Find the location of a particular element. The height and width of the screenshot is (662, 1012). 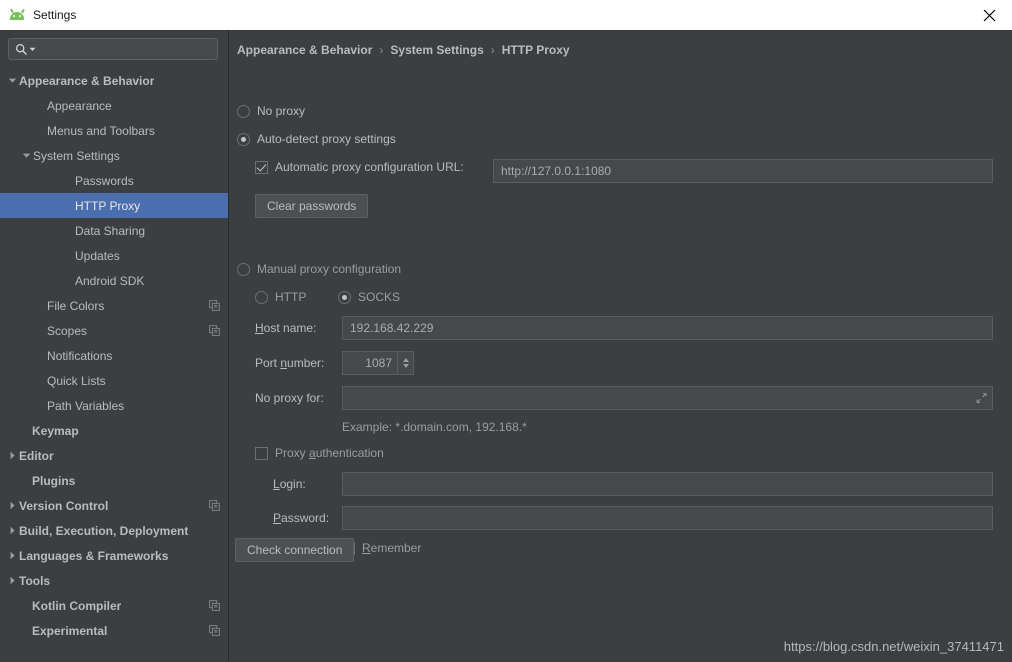

search-container is located at coordinates (114, 48).